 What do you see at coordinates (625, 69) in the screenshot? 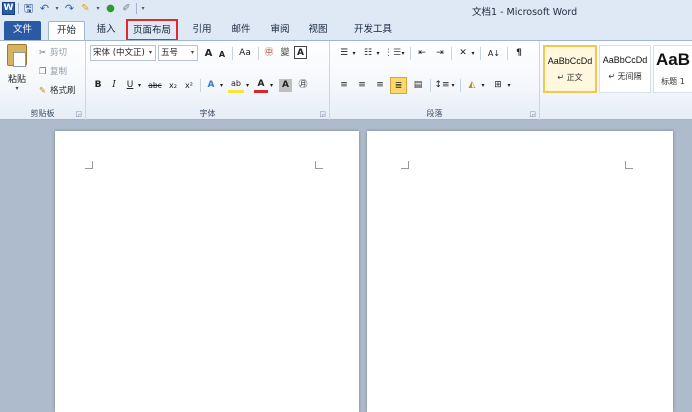
I see `style-no-spacing: AaBbCcDd ↵ 无间隔` at bounding box center [625, 69].